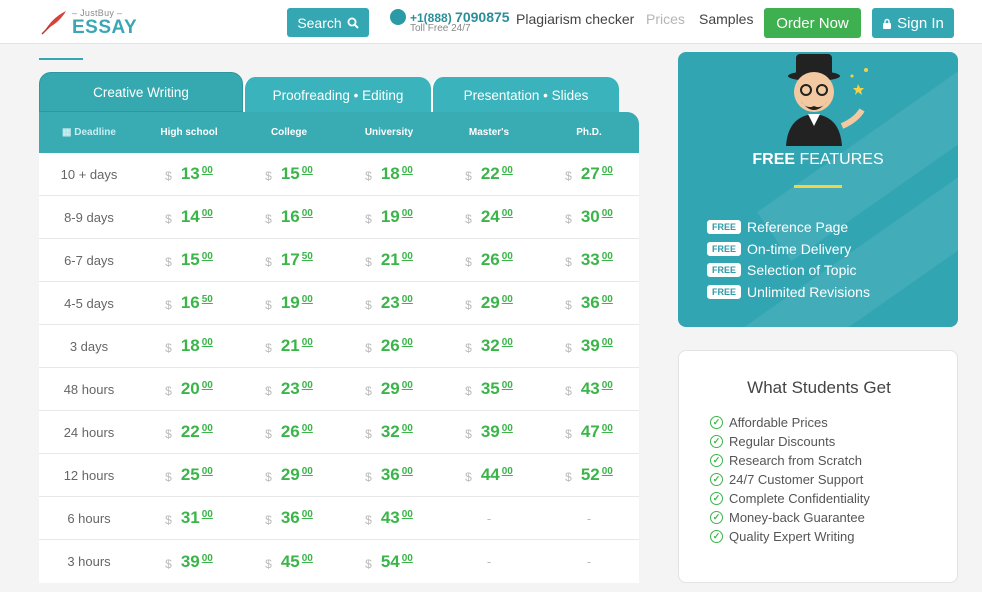 The width and height of the screenshot is (982, 592). What do you see at coordinates (189, 303) in the screenshot?
I see `price-cell: $16 50` at bounding box center [189, 303].